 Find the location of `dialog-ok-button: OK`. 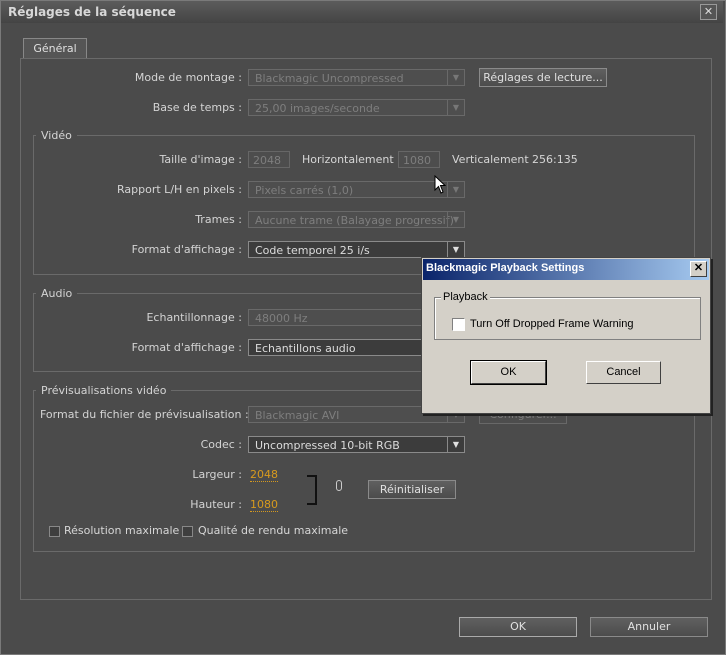

dialog-ok-button: OK is located at coordinates (508, 372).